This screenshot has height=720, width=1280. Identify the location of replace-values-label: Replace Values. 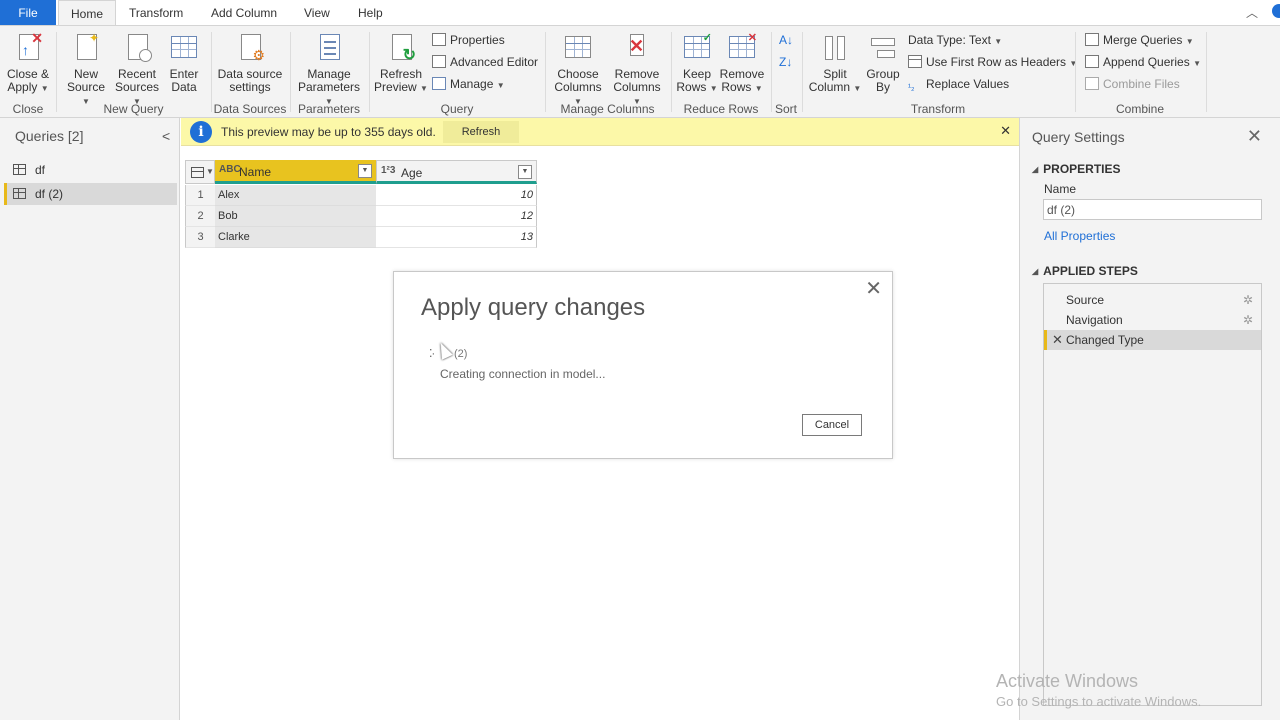
(968, 84).